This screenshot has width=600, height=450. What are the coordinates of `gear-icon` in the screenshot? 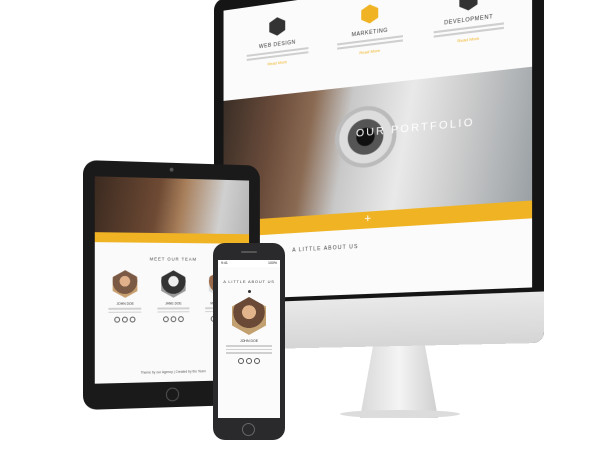 It's located at (468, 6).